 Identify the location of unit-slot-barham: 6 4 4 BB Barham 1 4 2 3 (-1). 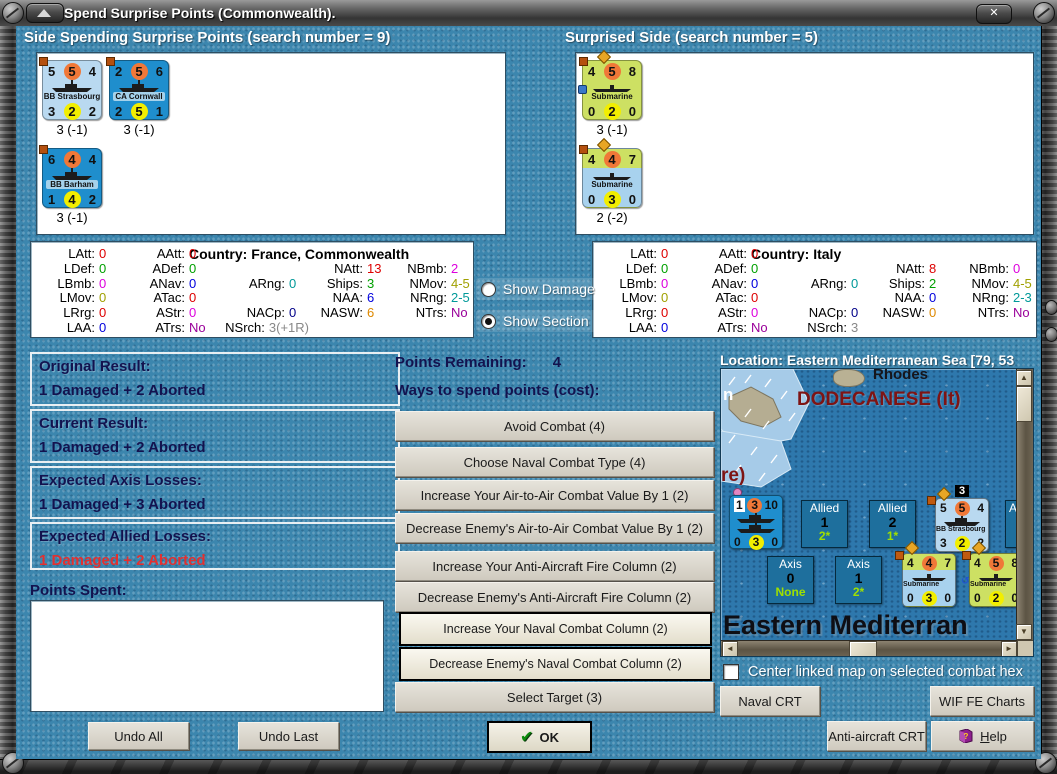
(71, 185).